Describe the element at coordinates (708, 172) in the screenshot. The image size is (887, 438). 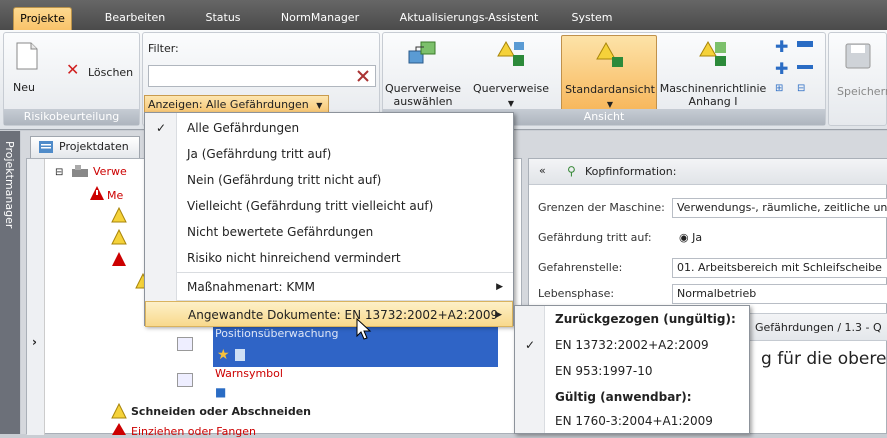
I see `kopfinformation-header: « ⚲ Kopfinformation:` at that location.